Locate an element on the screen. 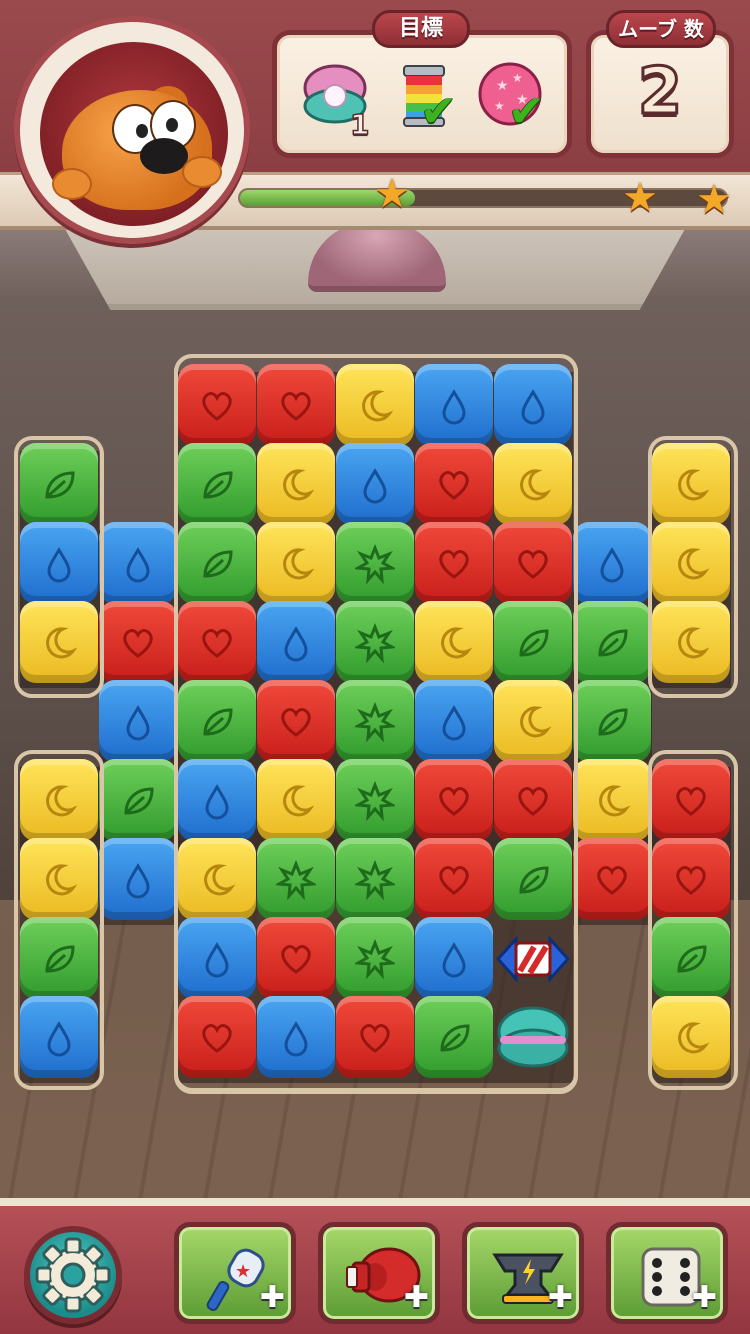 The image size is (750, 1334). gear-icon is located at coordinates (73, 1275).